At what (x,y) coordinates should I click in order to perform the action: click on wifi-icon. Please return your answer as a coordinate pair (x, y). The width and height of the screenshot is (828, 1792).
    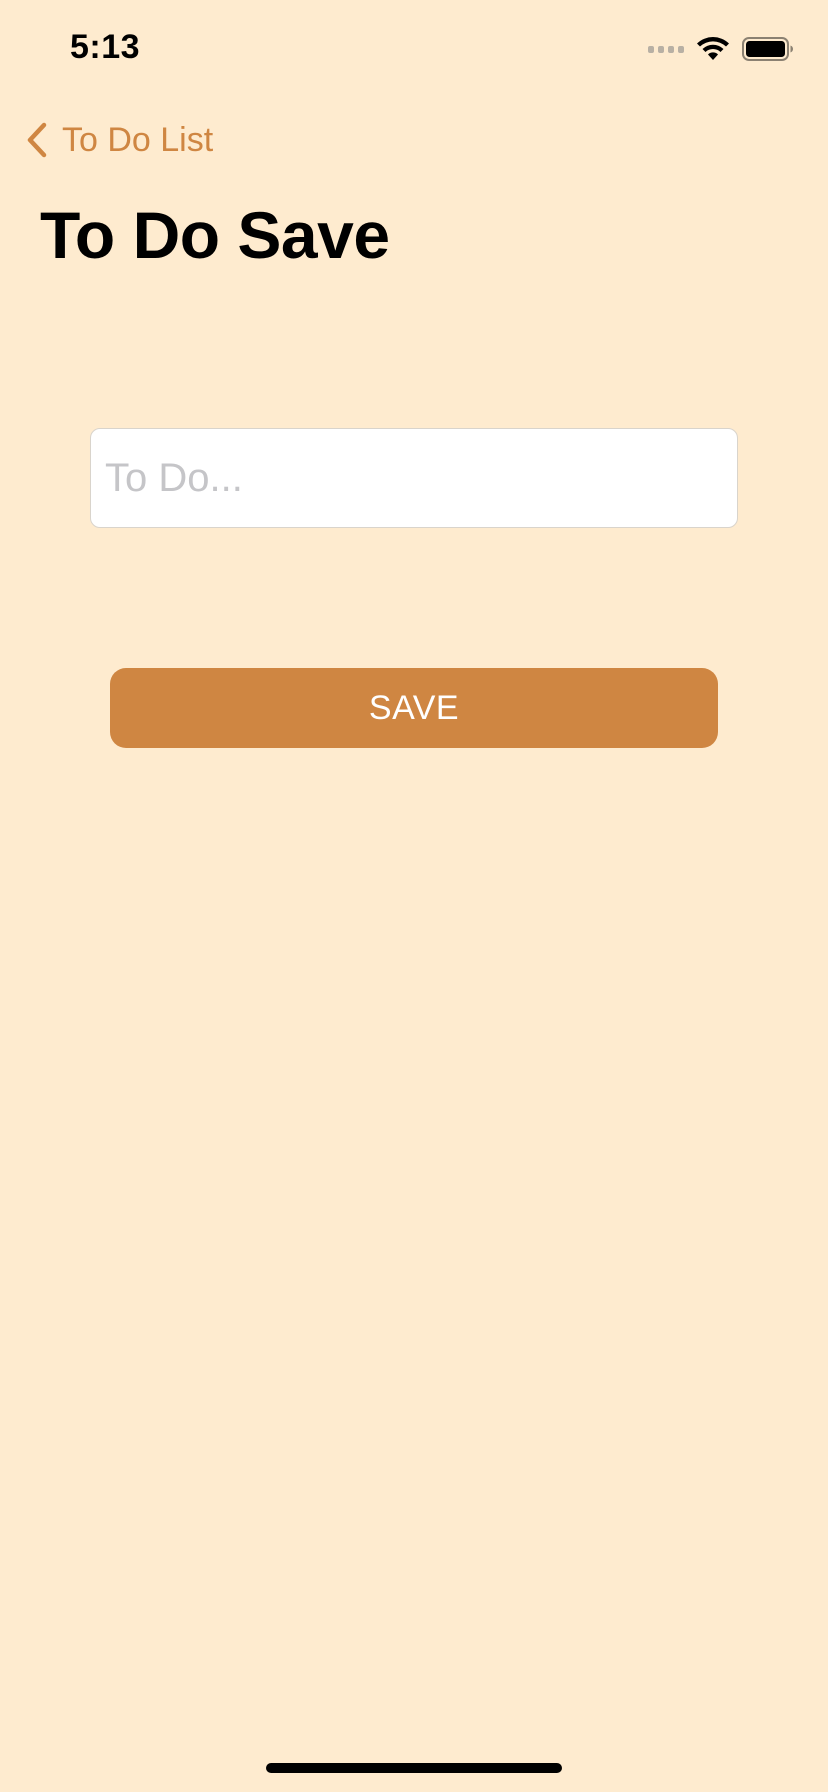
    Looking at the image, I should click on (713, 48).